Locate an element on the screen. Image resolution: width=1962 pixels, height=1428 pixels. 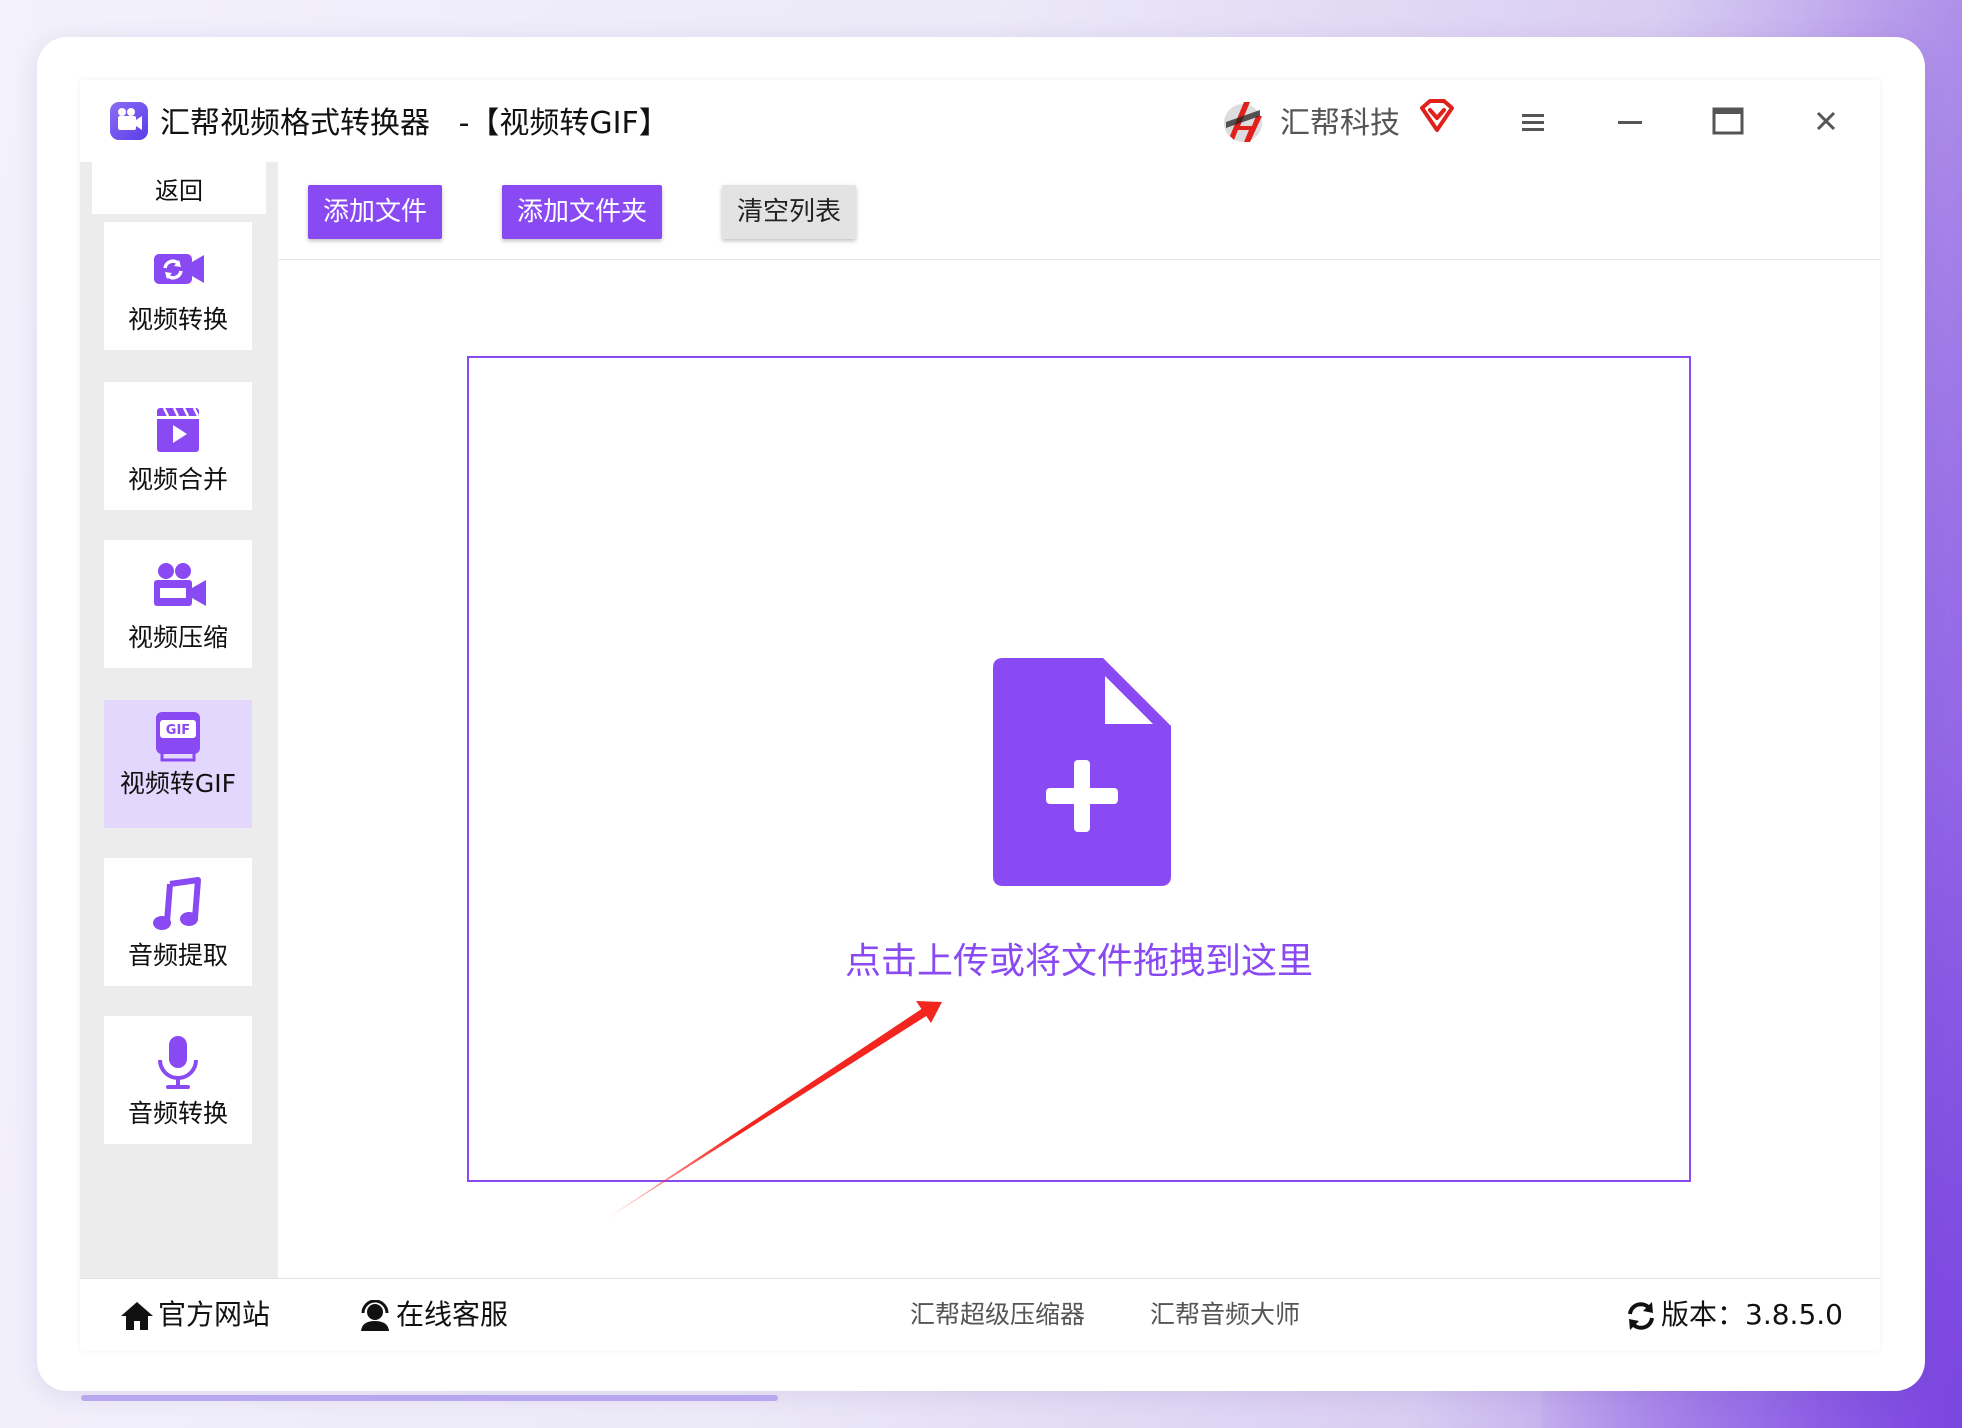
sidebar-item-label: 视频压缩 is located at coordinates (177, 637).